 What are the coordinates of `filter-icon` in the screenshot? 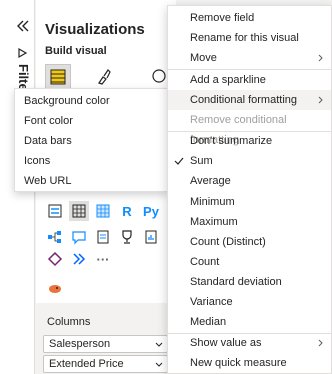 It's located at (23, 53).